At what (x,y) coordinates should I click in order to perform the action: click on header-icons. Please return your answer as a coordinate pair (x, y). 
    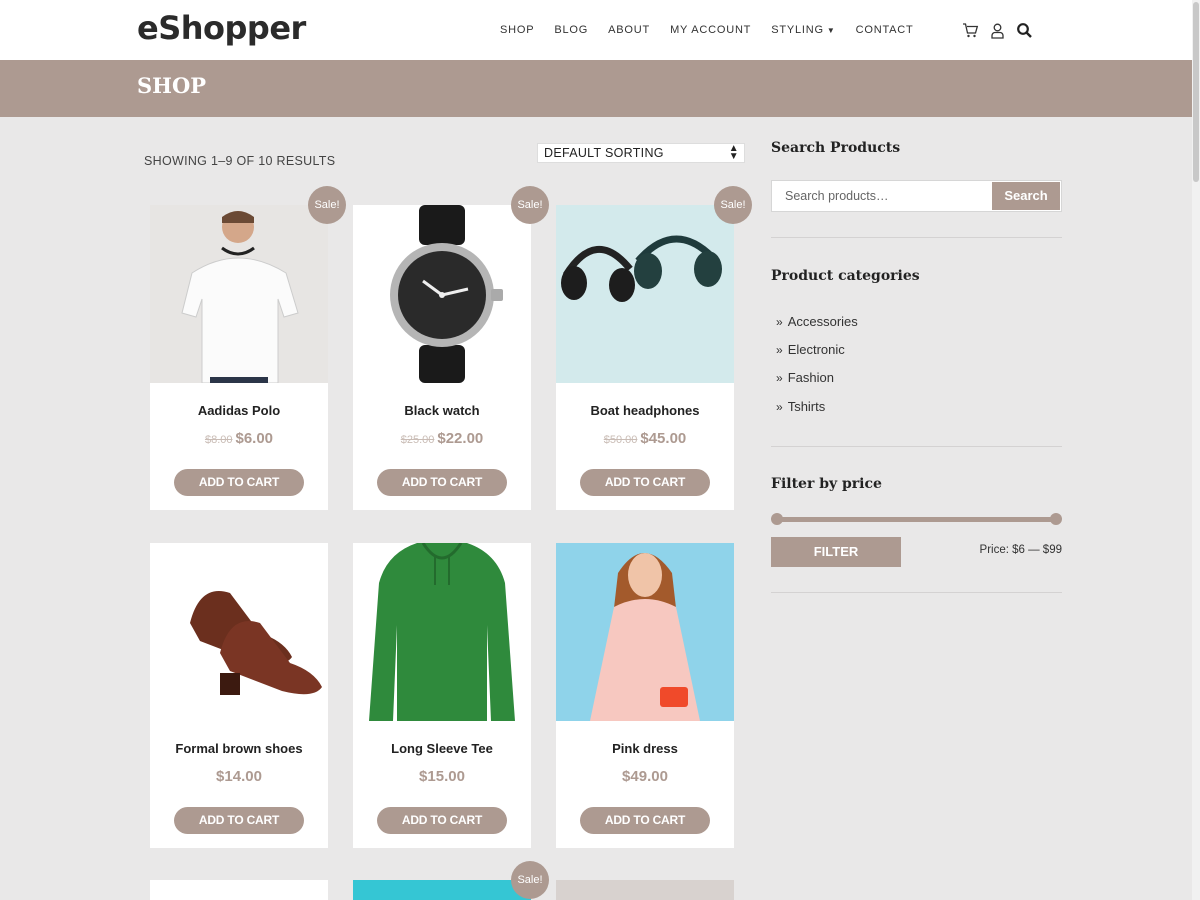
    Looking at the image, I should click on (997, 30).